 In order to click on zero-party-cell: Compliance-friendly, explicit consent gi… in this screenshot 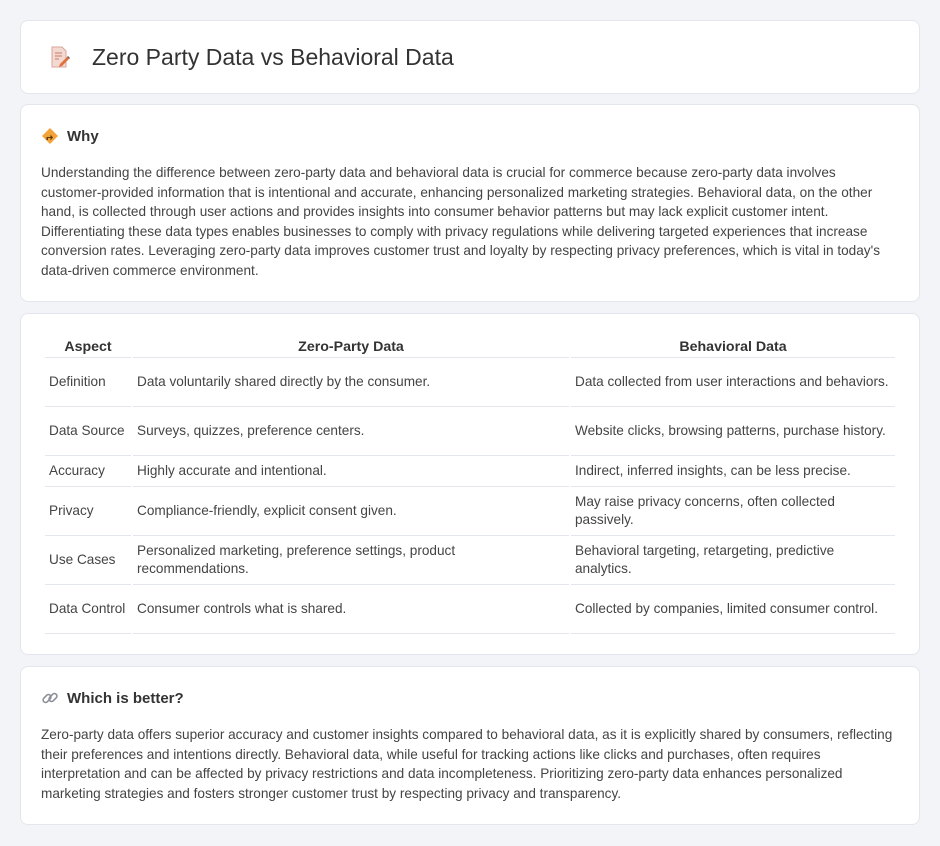, I will do `click(351, 511)`.